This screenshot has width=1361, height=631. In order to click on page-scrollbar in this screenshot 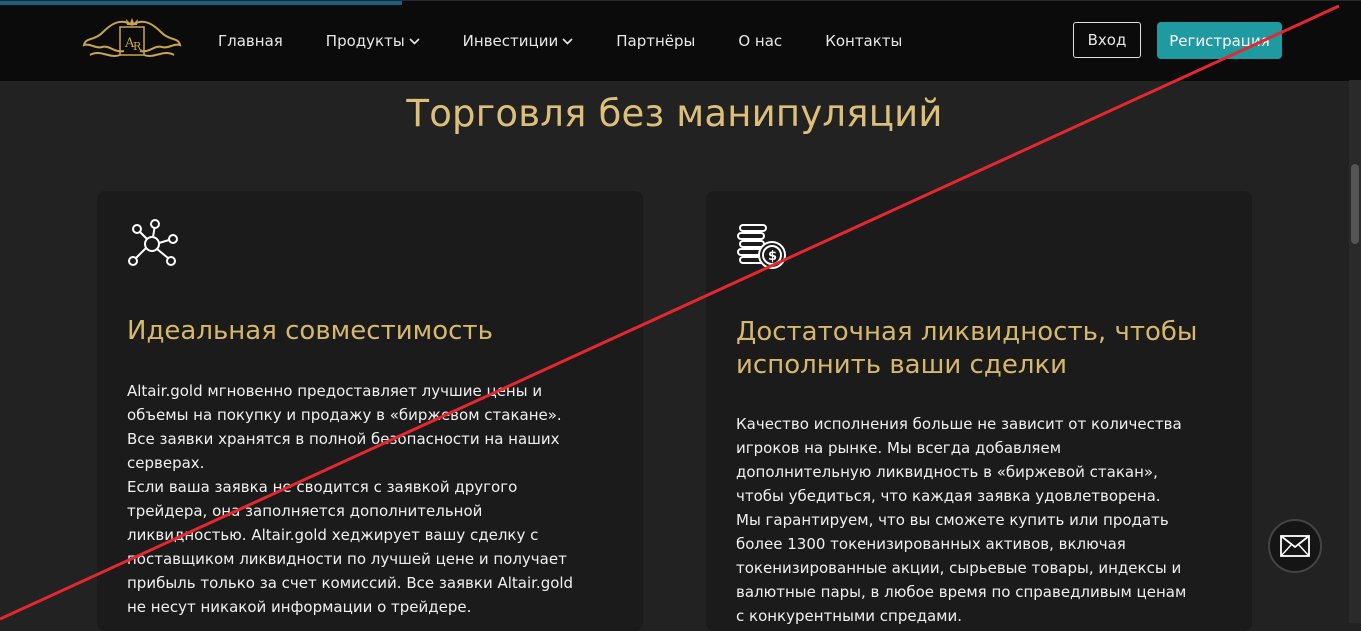, I will do `click(1355, 351)`.